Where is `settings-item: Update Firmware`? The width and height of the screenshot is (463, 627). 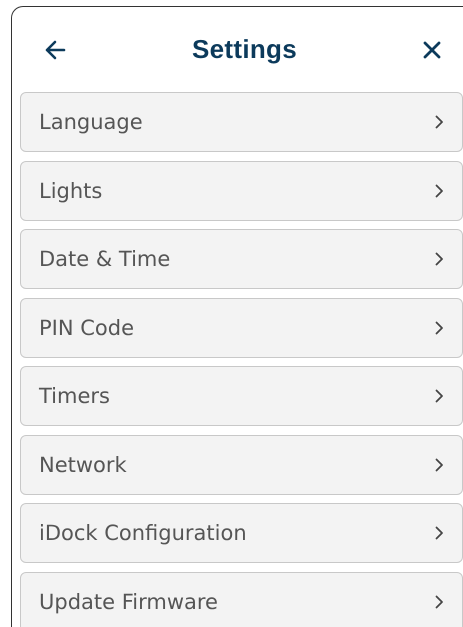
settings-item: Update Firmware is located at coordinates (241, 599).